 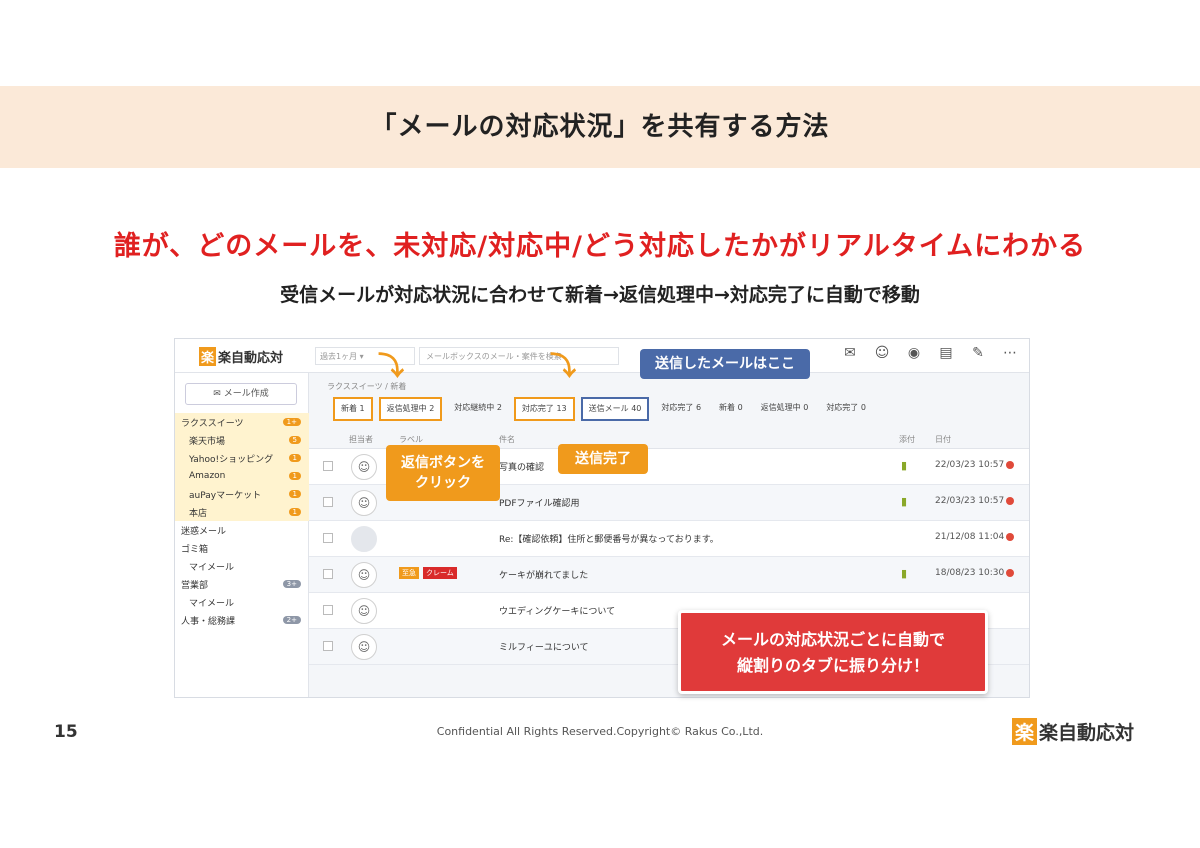 What do you see at coordinates (242, 440) in the screenshot?
I see `folder-item: 楽天市場 5` at bounding box center [242, 440].